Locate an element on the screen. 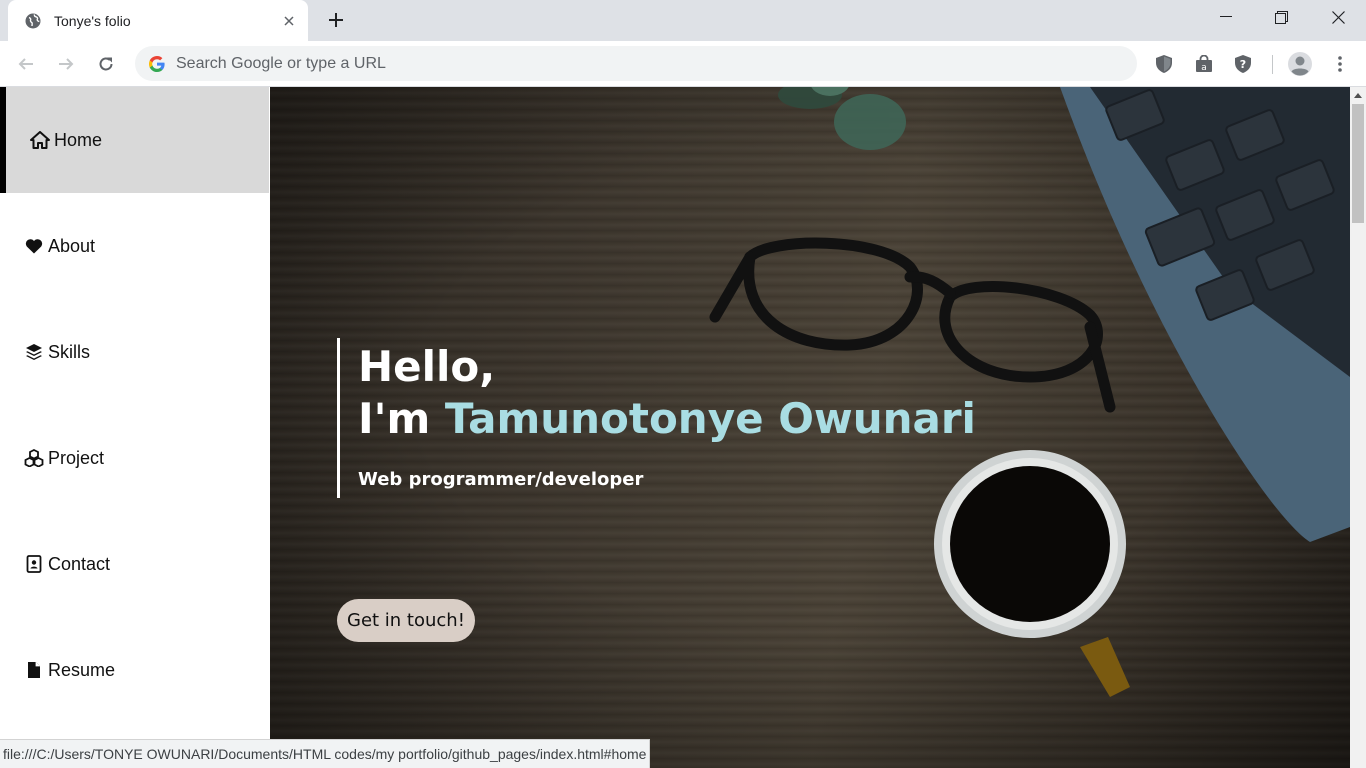 This screenshot has width=1366, height=768. omnibox-input is located at coordinates (626, 63).